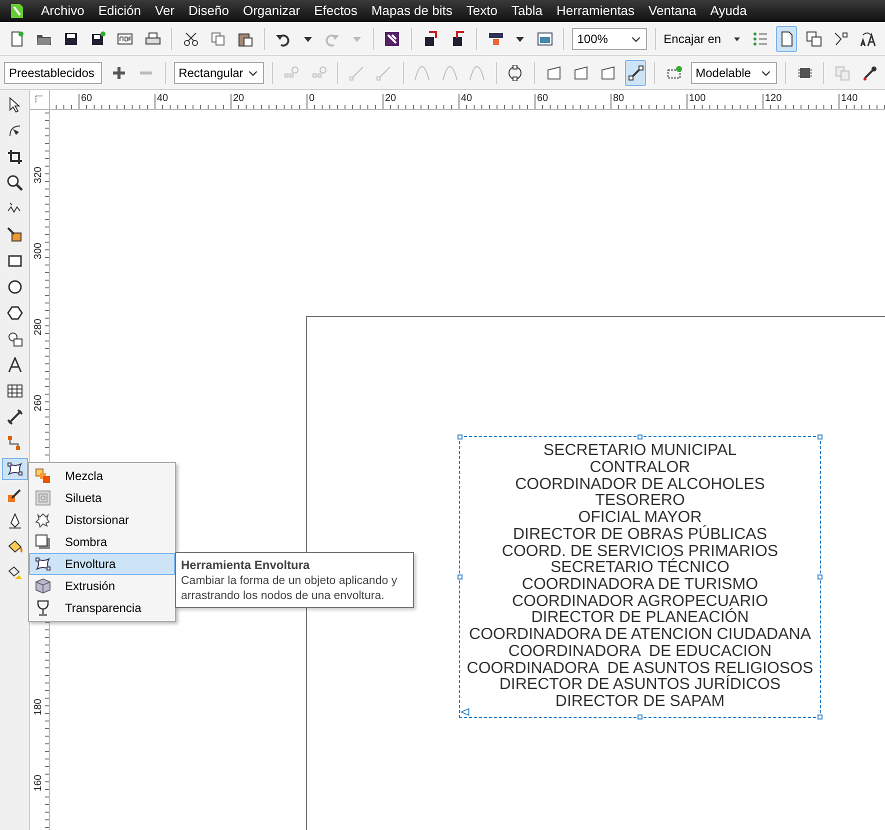 This screenshot has height=830, width=885. I want to click on shape-tool-icon, so click(14, 131).